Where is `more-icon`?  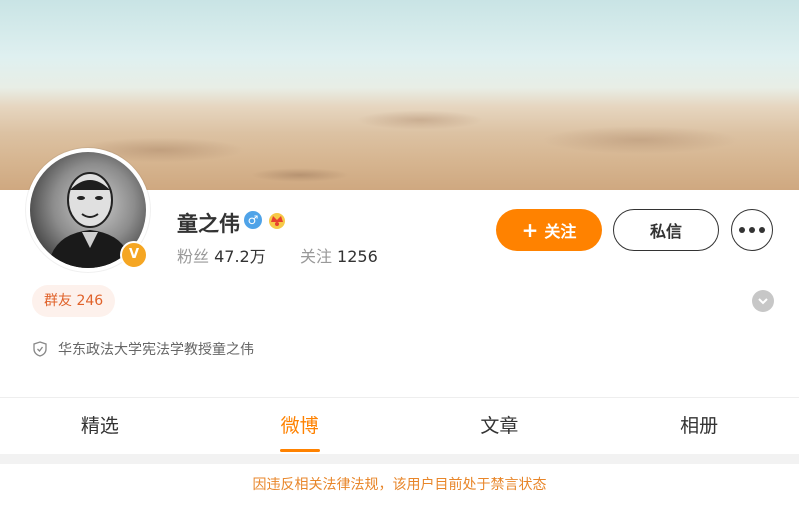 more-icon is located at coordinates (742, 230).